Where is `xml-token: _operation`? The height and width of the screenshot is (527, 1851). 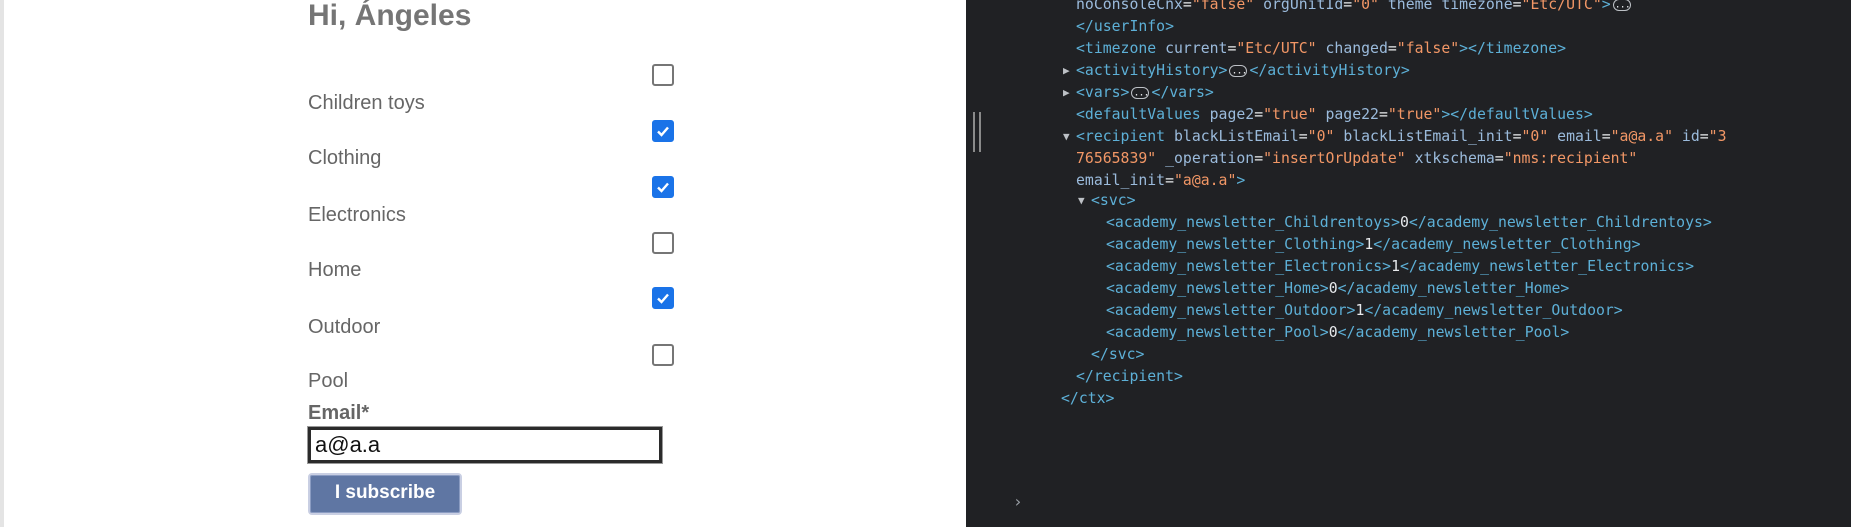 xml-token: _operation is located at coordinates (1210, 158).